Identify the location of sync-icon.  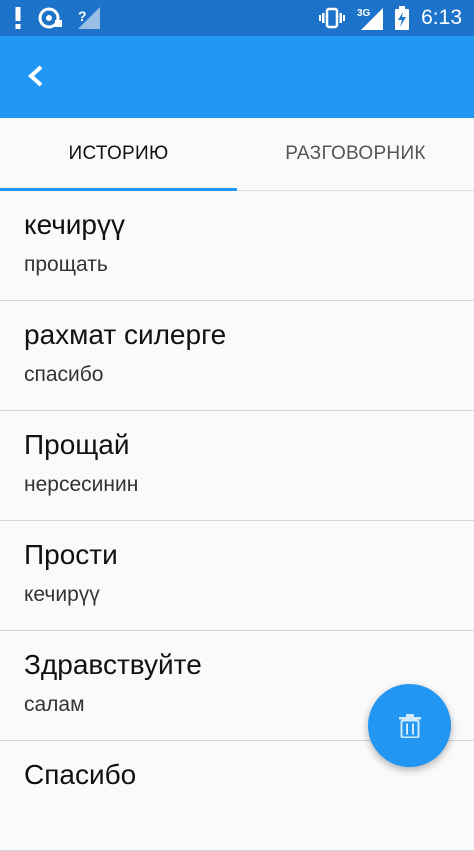
(50, 18).